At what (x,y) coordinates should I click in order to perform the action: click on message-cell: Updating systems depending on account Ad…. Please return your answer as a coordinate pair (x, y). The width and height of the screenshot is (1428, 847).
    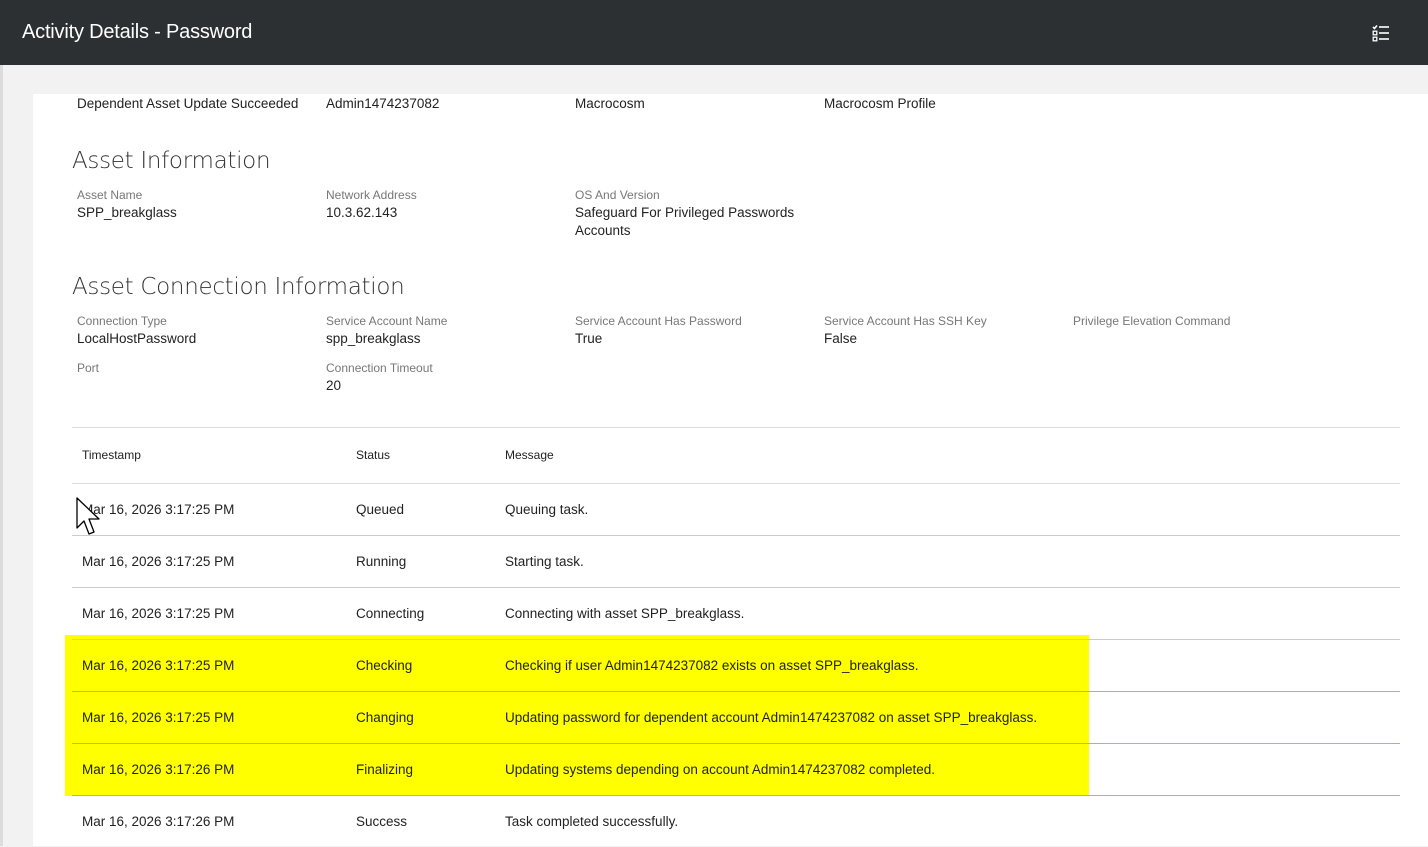
    Looking at the image, I should click on (720, 769).